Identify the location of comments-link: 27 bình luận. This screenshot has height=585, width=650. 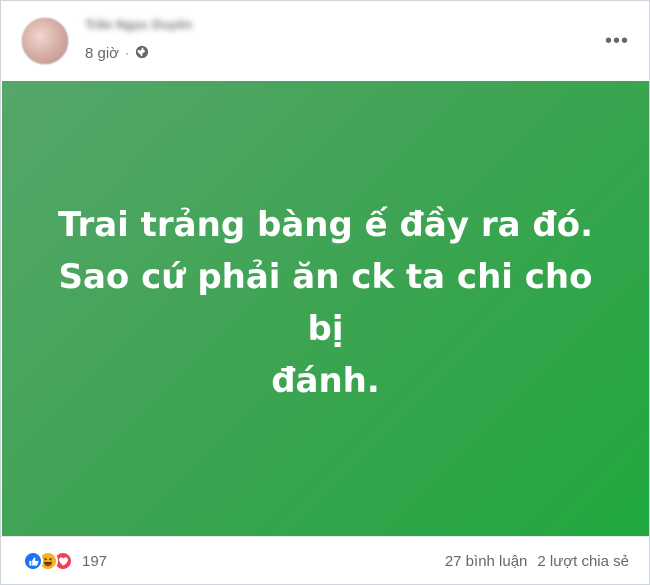
(486, 561).